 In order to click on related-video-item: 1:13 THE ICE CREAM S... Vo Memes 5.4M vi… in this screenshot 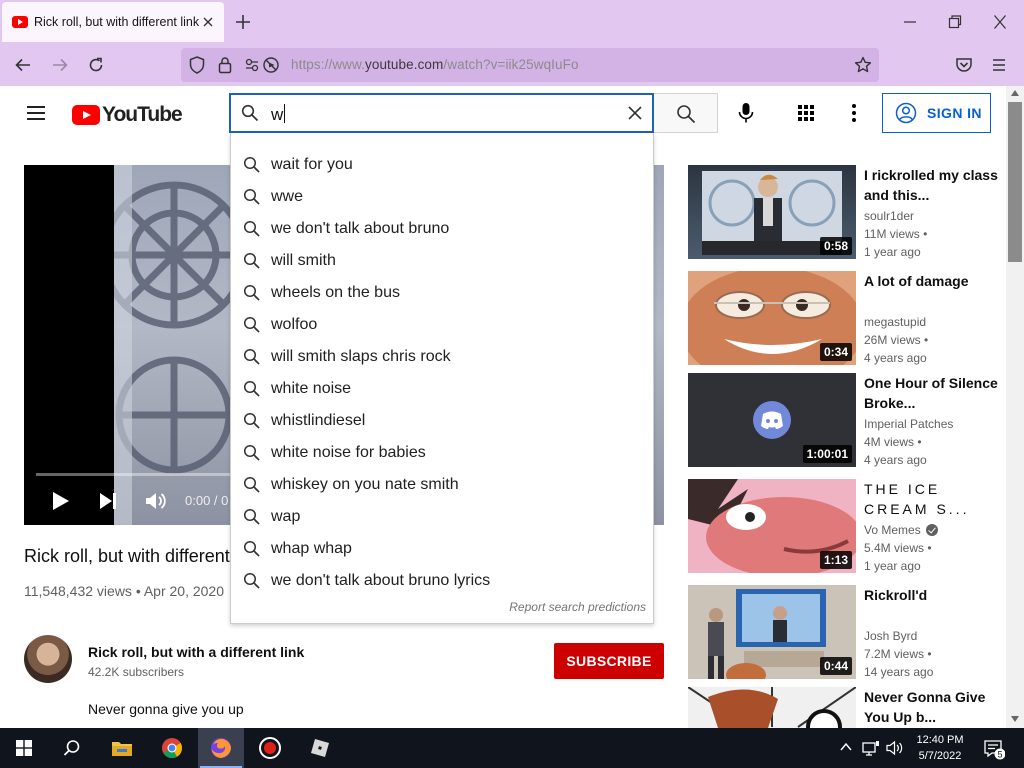, I will do `click(846, 527)`.